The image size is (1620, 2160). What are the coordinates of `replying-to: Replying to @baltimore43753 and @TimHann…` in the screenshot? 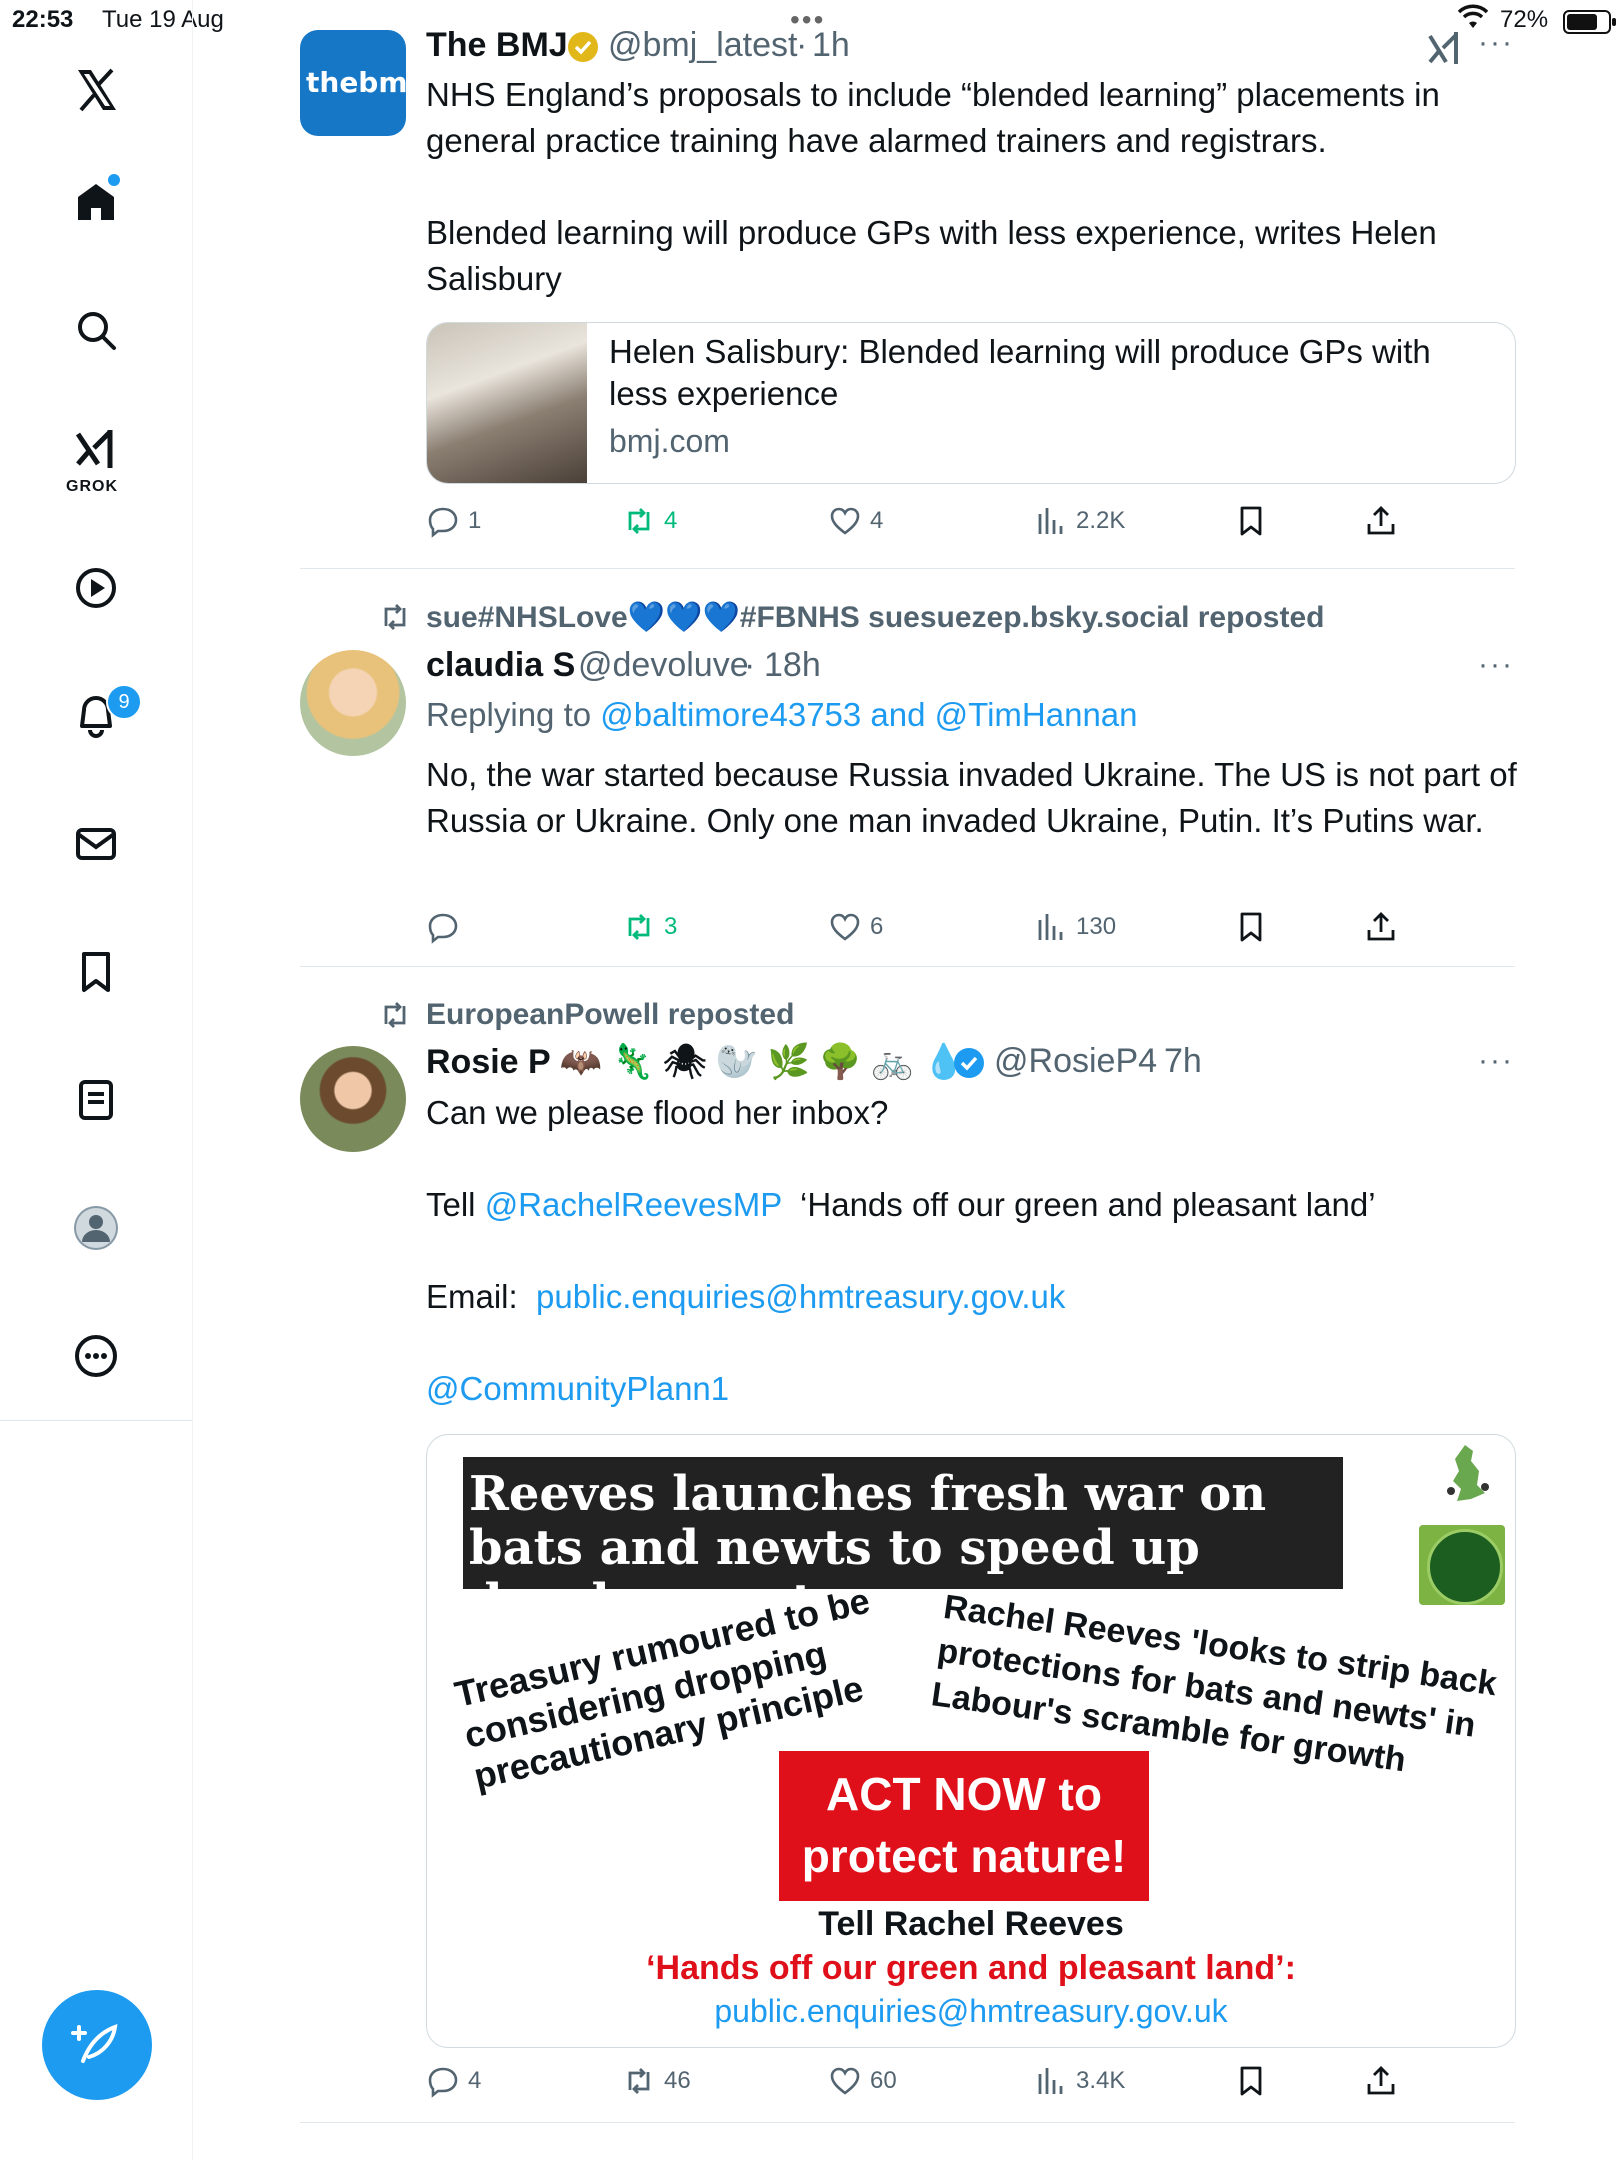 It's located at (782, 715).